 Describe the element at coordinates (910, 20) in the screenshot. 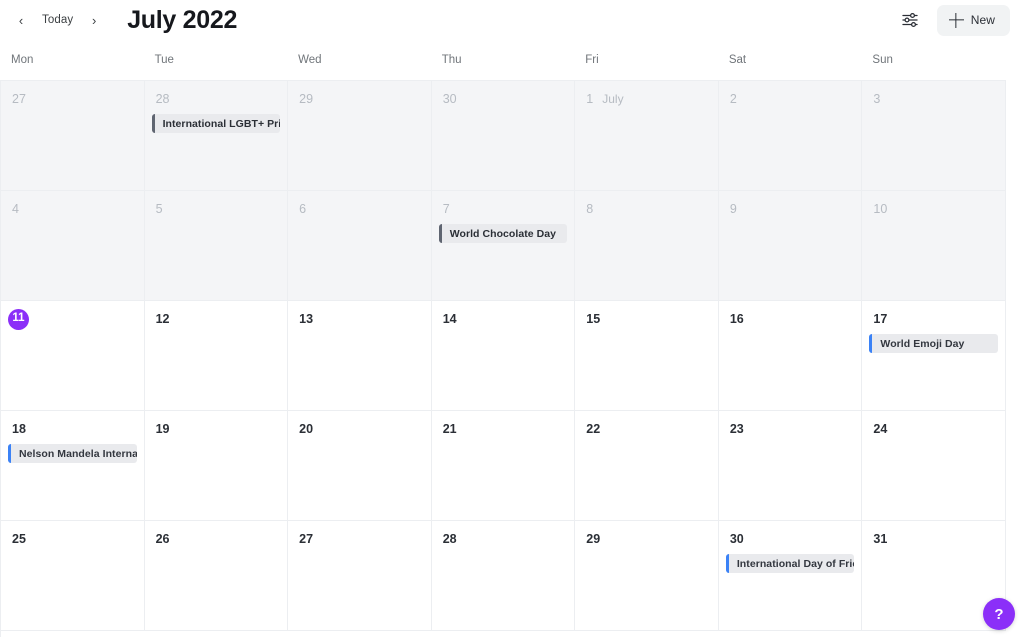

I see `sliders-icon` at that location.